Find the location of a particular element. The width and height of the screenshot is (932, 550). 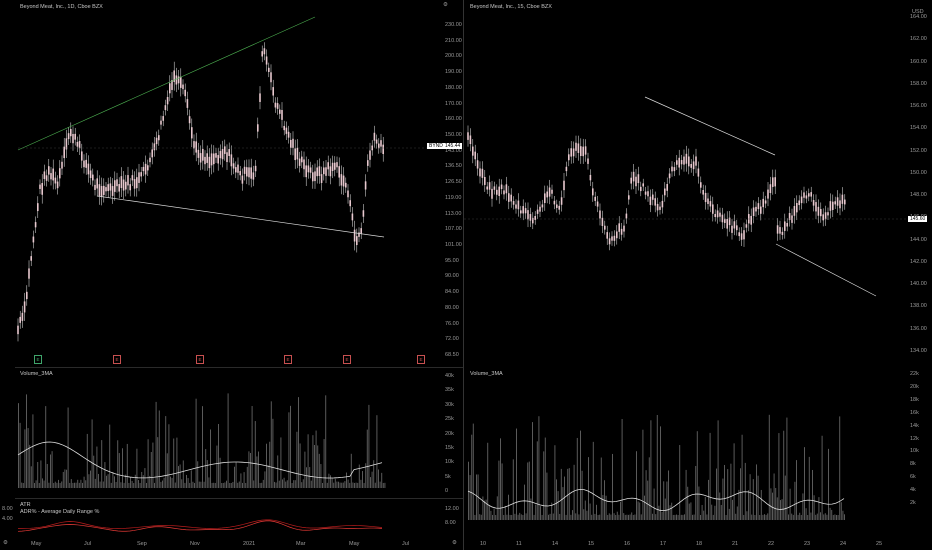

left-settings-icon: ⚙ is located at coordinates (5, 543).